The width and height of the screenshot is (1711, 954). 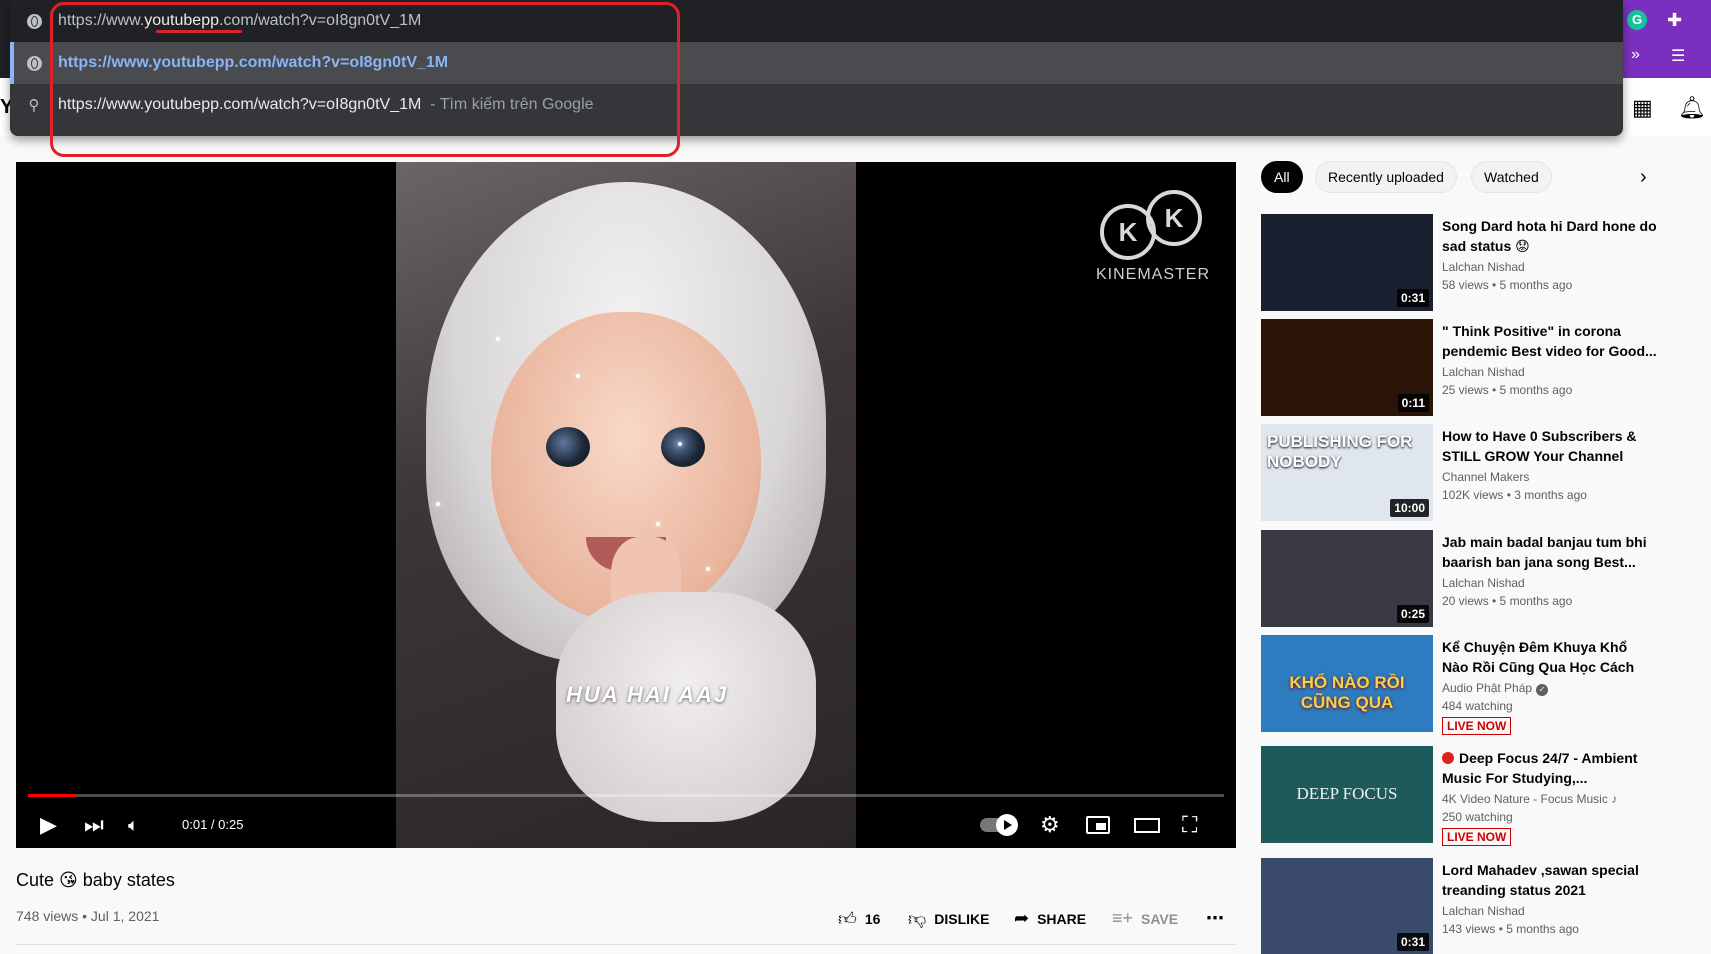 I want to click on video-meta: 748 views • Jul 1, 2021, so click(x=88, y=916).